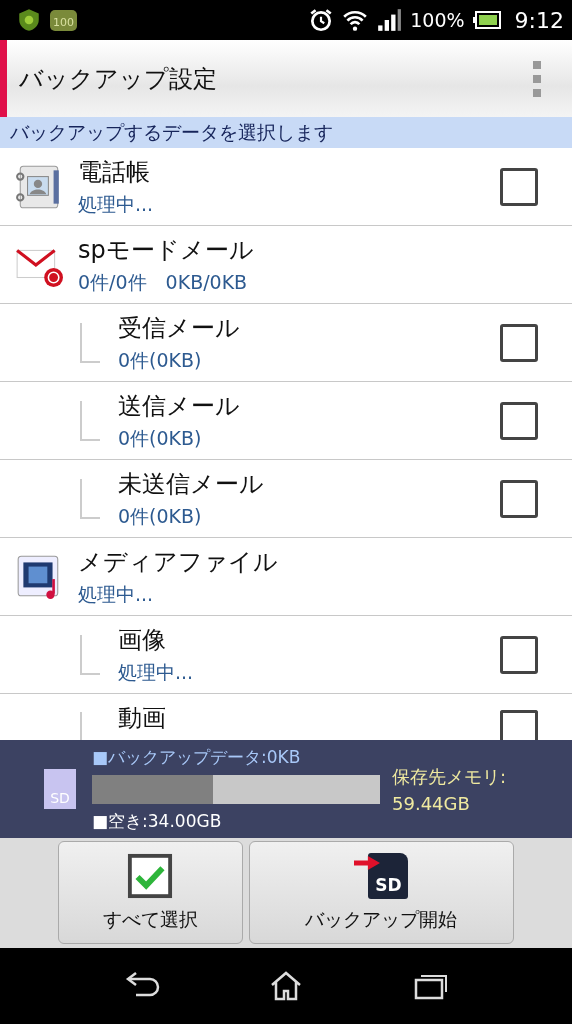 The height and width of the screenshot is (1024, 572). Describe the element at coordinates (389, 20) in the screenshot. I see `signal-icon` at that location.